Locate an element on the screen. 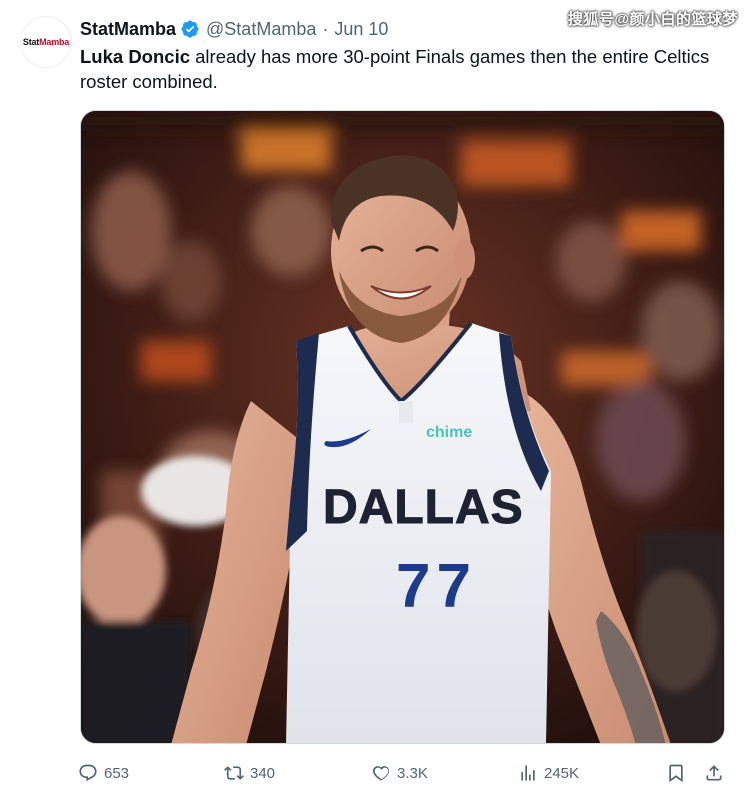 This screenshot has height=799, width=750. share-button is located at coordinates (714, 773).